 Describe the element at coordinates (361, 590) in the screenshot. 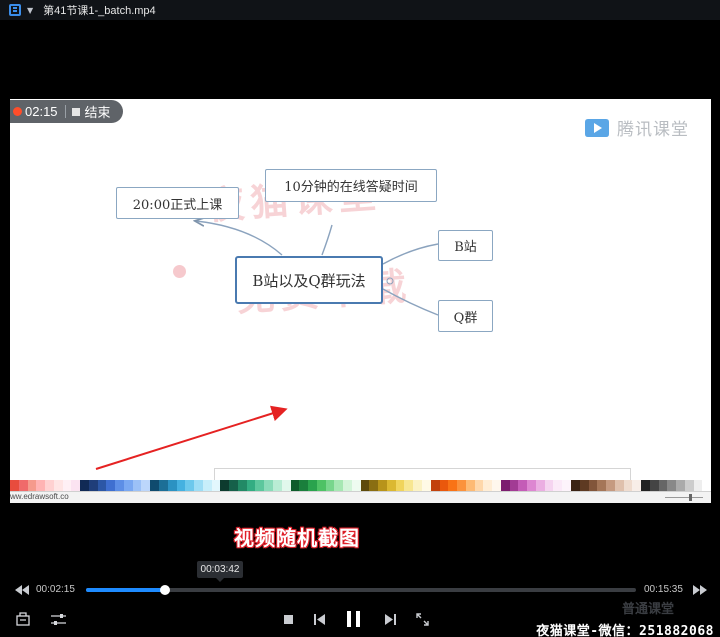

I see `seek-bar` at that location.